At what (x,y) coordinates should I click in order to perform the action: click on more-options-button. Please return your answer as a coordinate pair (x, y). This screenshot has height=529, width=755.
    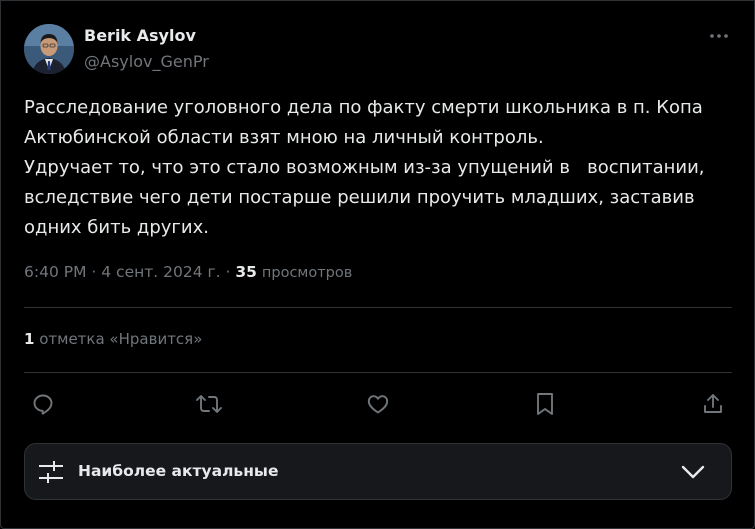
    Looking at the image, I should click on (719, 36).